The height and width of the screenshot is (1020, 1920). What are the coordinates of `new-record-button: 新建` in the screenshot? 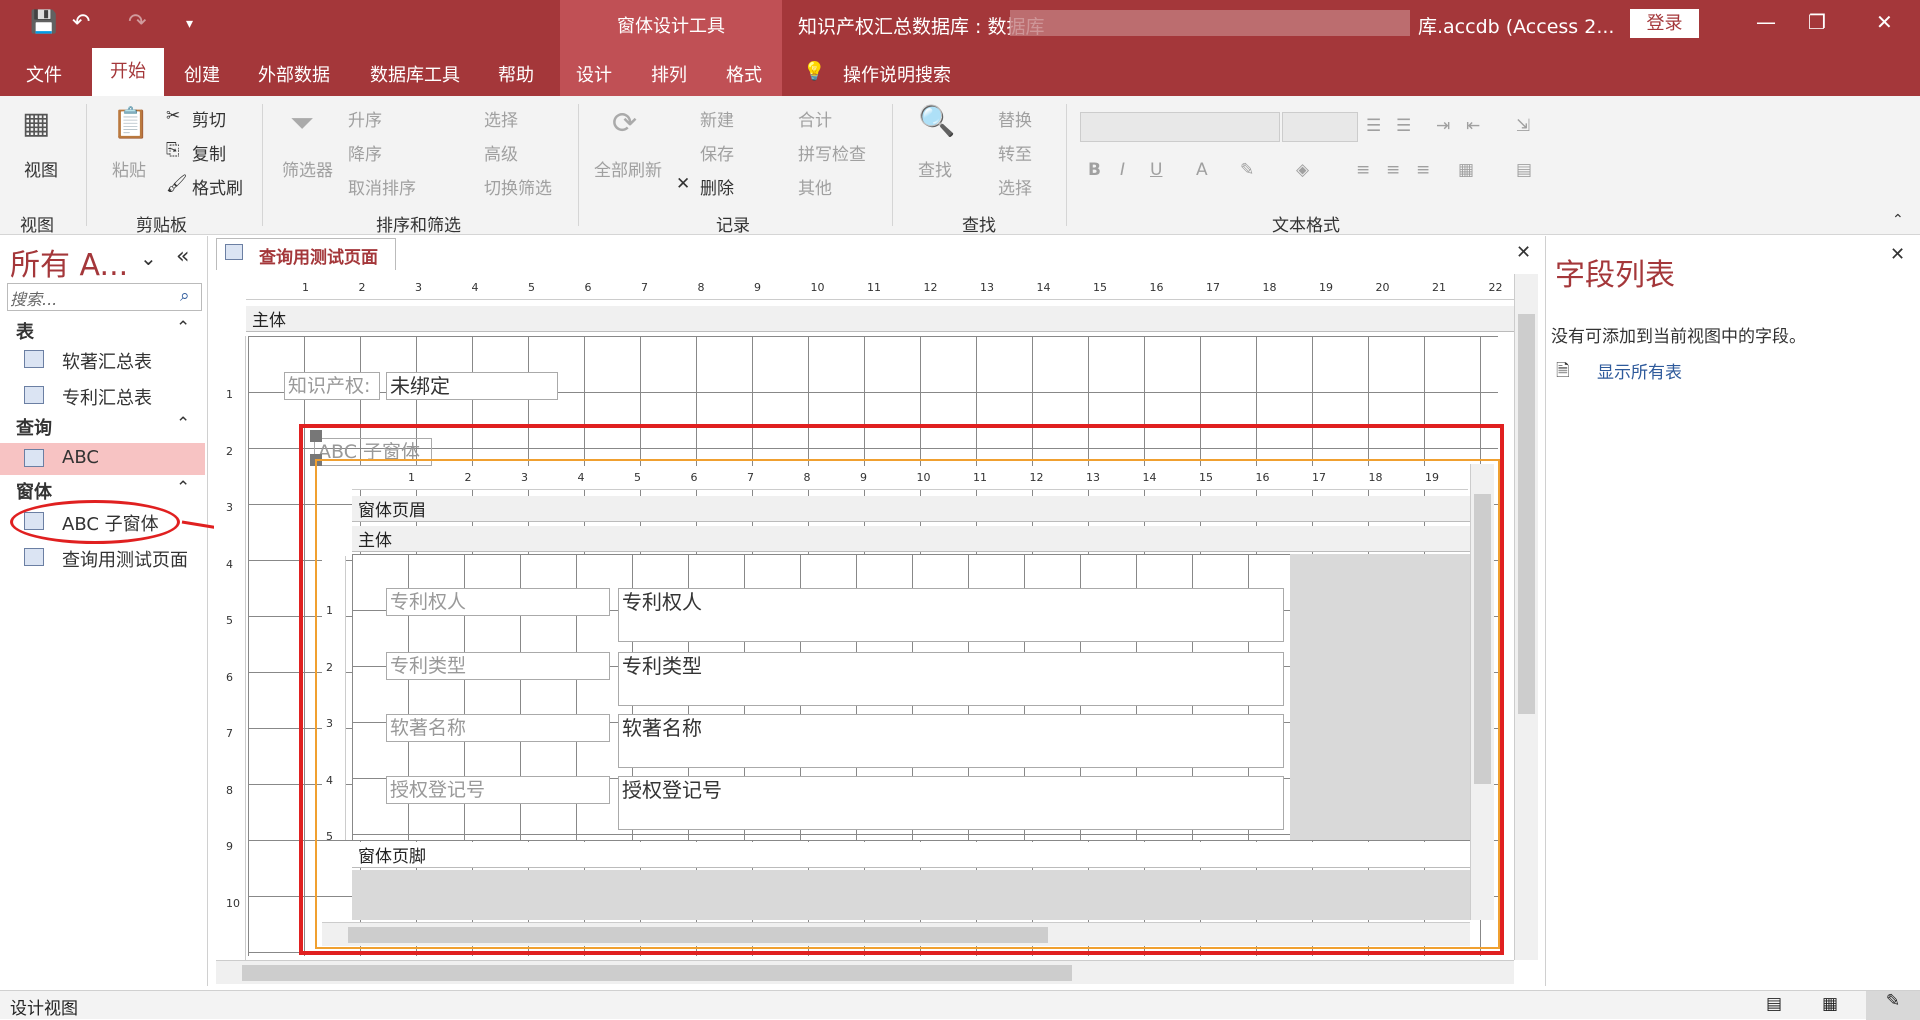 It's located at (717, 118).